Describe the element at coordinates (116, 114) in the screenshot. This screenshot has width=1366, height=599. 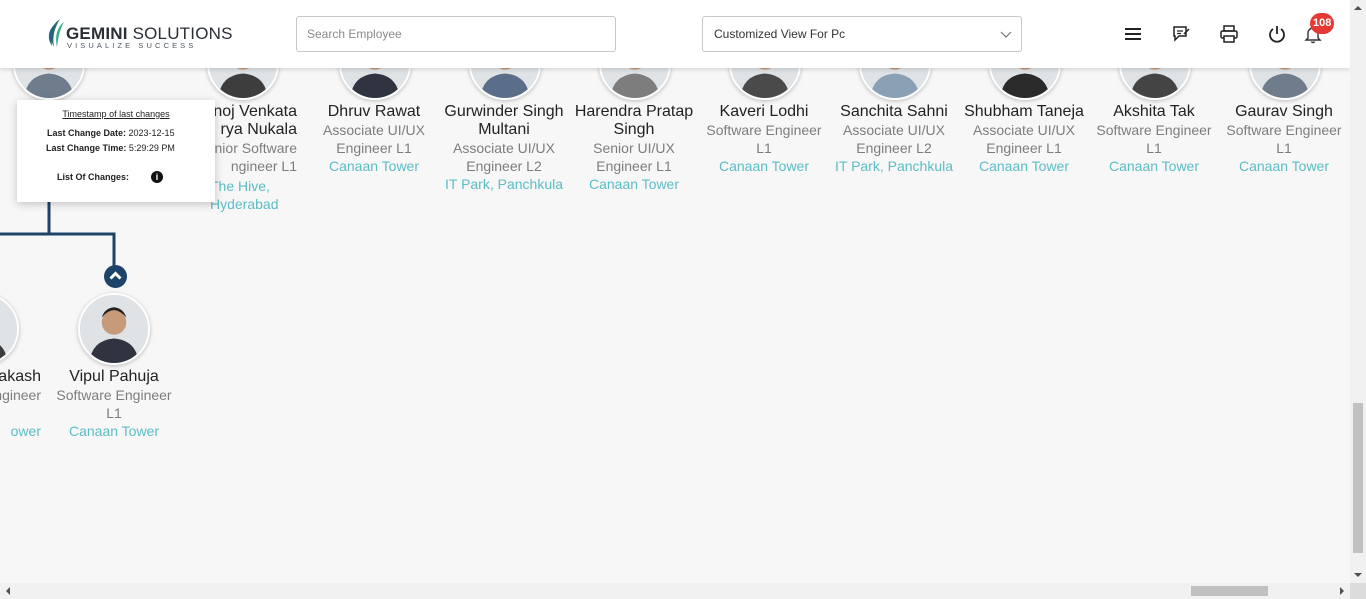
I see `tooltip-title: Timestamp of last changes` at that location.